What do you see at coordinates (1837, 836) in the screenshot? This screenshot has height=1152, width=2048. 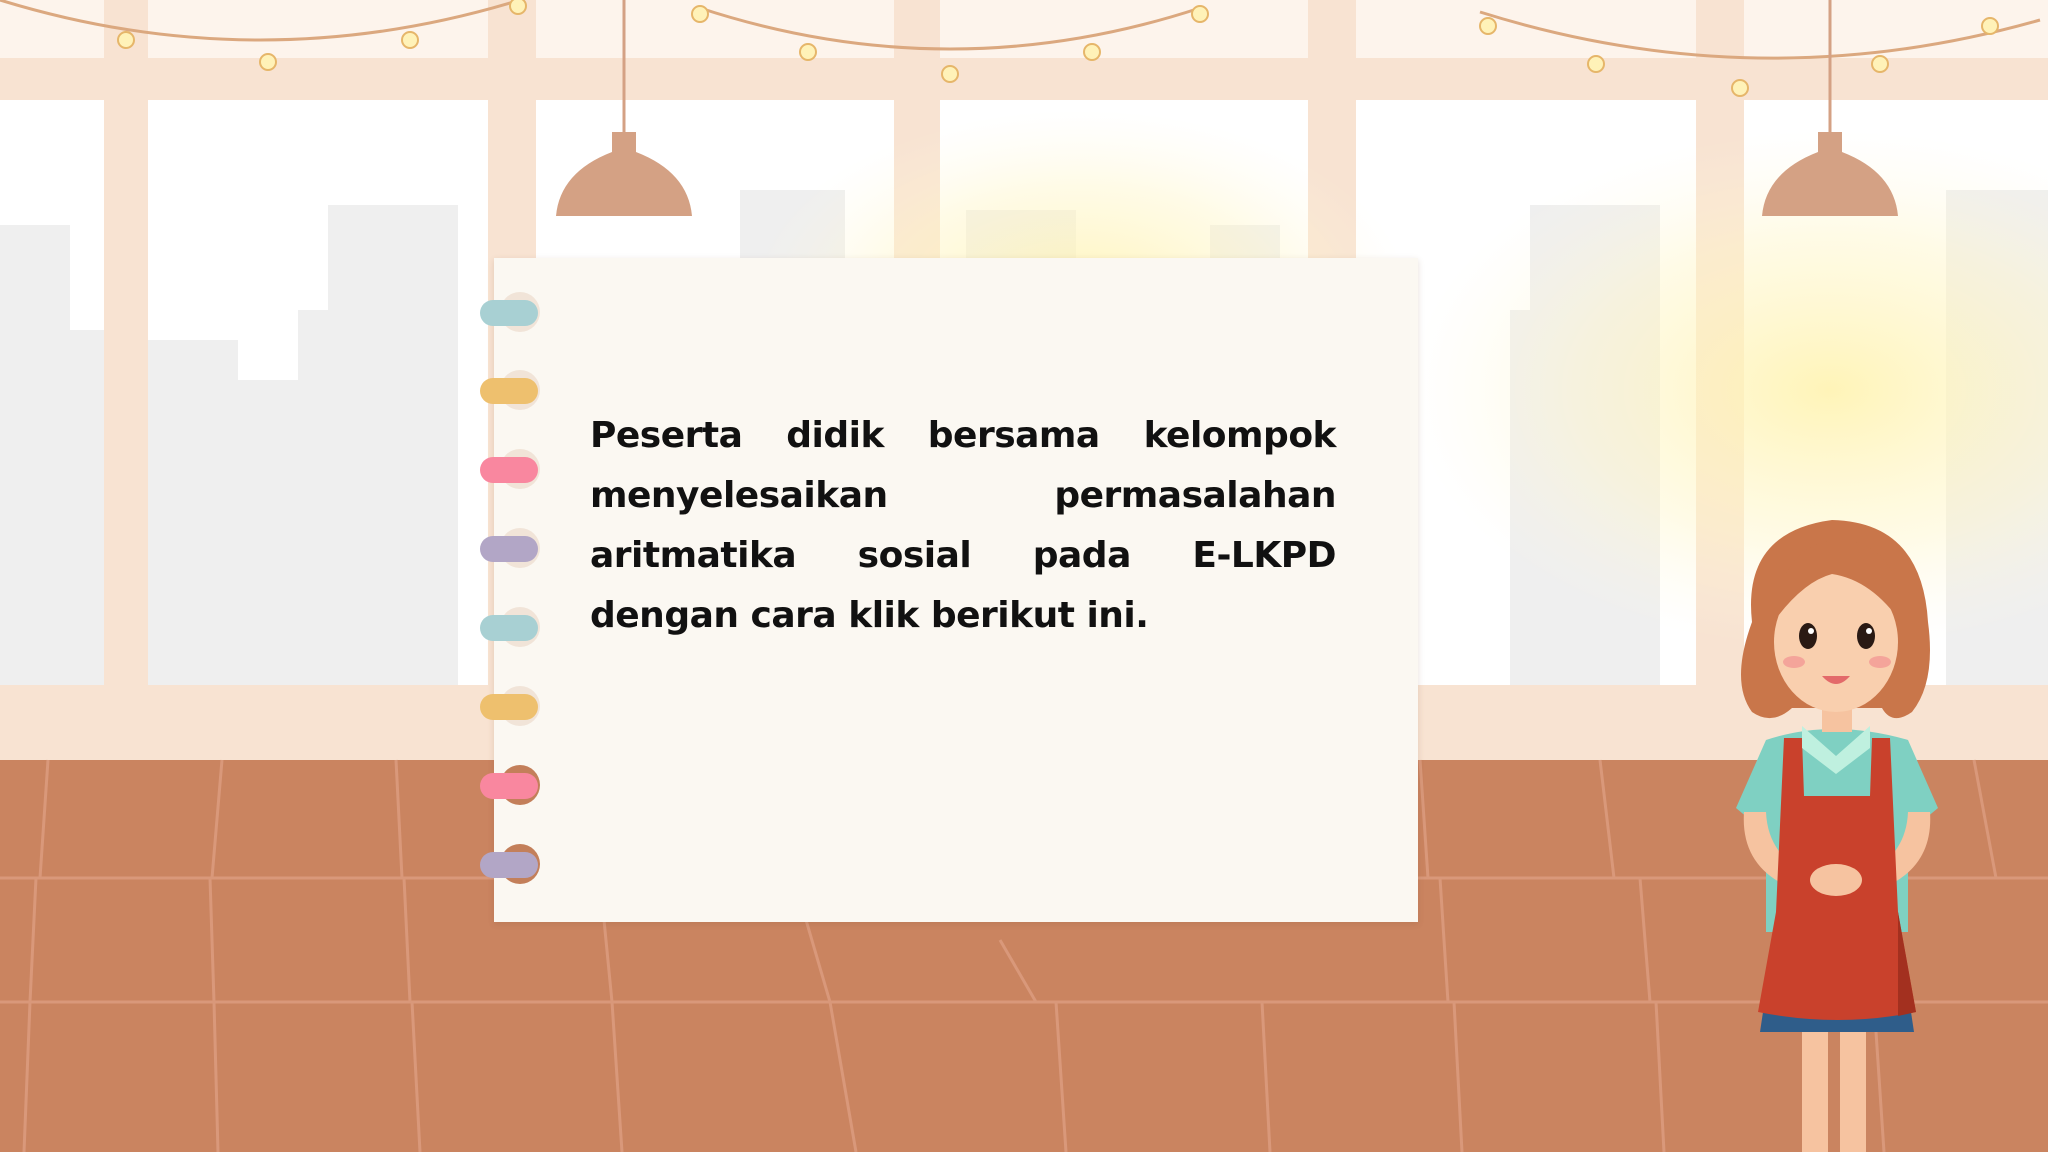 I see `waitress-character-icon` at bounding box center [1837, 836].